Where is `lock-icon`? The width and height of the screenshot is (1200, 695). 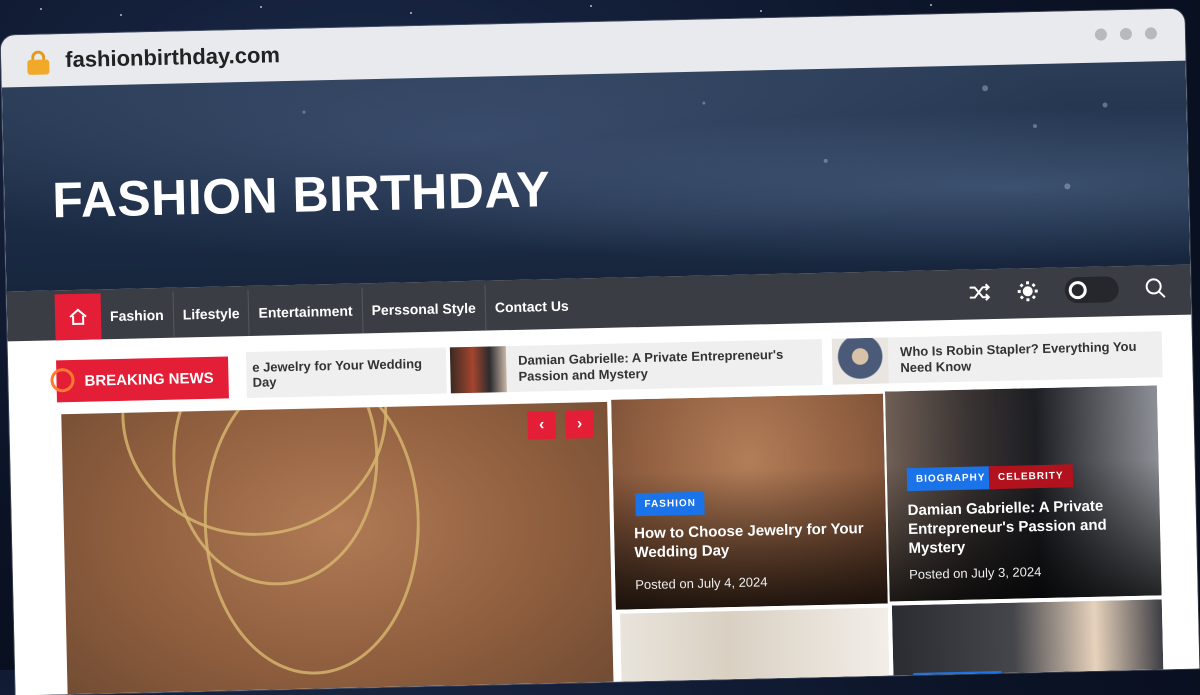
lock-icon is located at coordinates (38, 61).